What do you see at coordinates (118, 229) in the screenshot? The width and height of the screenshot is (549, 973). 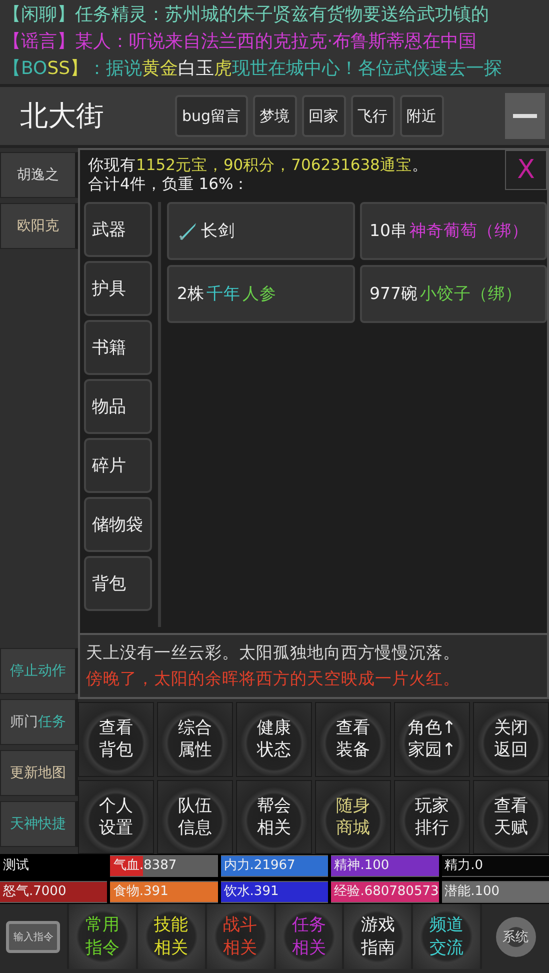 I see `category-tab: 武器` at bounding box center [118, 229].